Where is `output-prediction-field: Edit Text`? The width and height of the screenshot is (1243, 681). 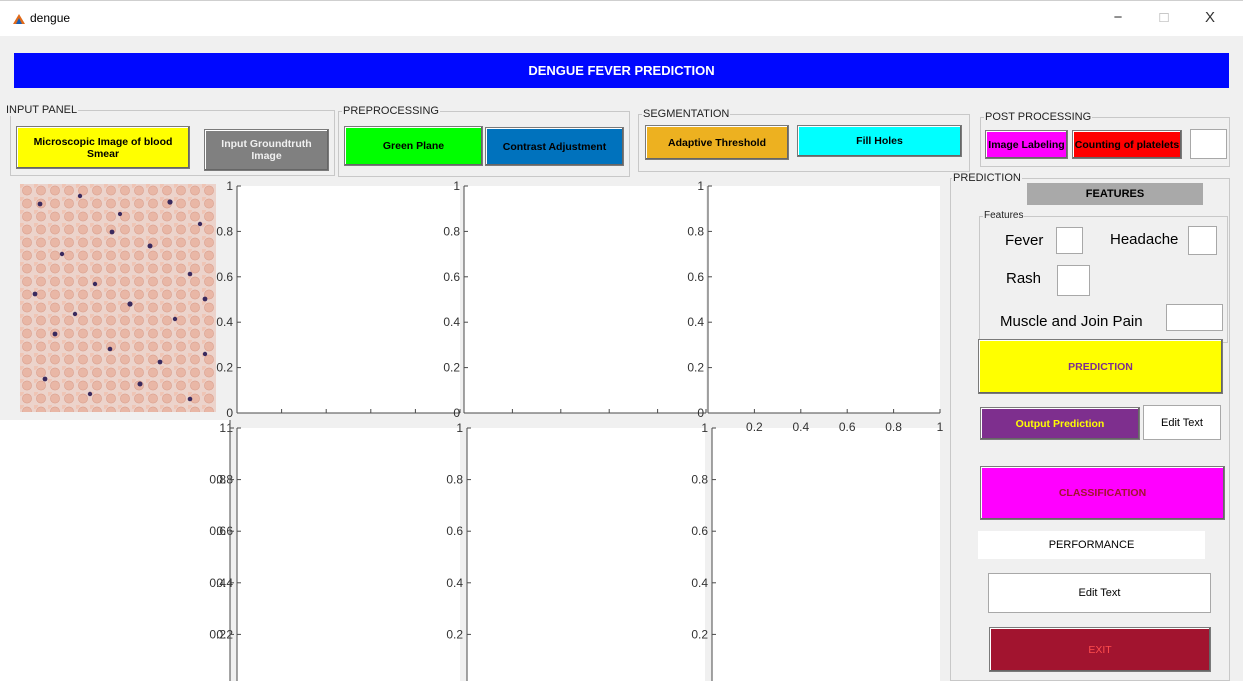
output-prediction-field: Edit Text is located at coordinates (1182, 422).